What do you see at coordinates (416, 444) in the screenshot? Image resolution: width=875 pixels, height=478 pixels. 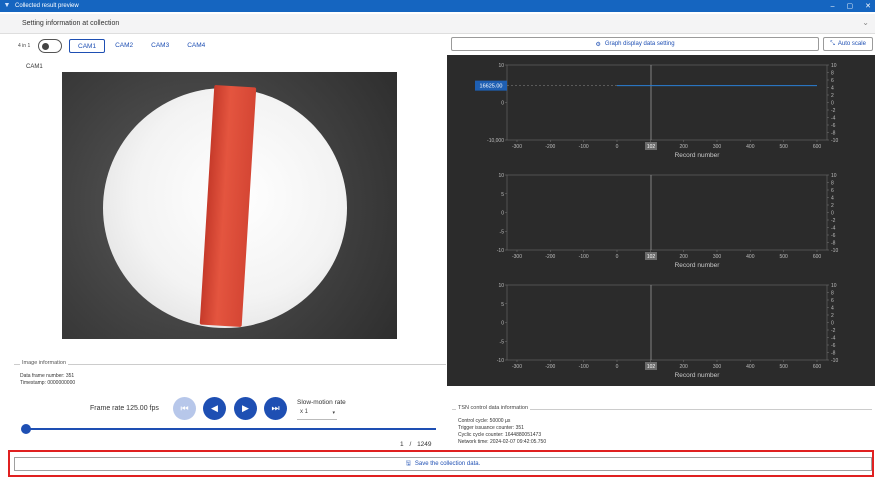 I see `frame-counter: 1 / 1249` at bounding box center [416, 444].